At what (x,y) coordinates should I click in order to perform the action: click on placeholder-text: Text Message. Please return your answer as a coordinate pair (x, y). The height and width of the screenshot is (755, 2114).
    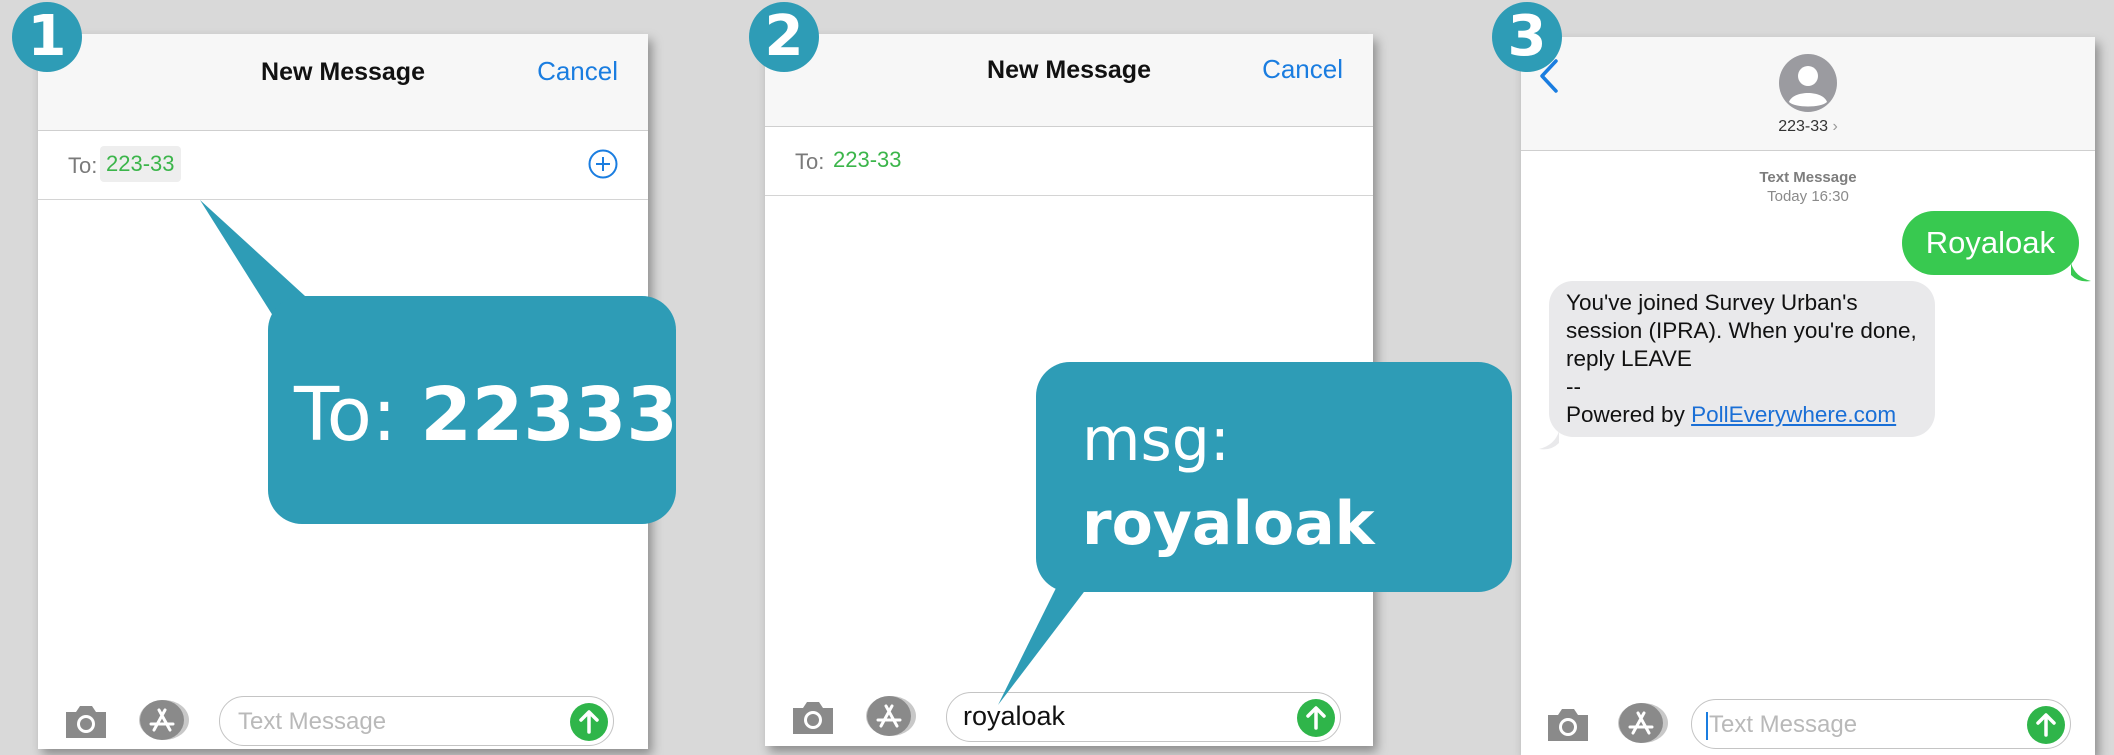
    Looking at the image, I should click on (1783, 724).